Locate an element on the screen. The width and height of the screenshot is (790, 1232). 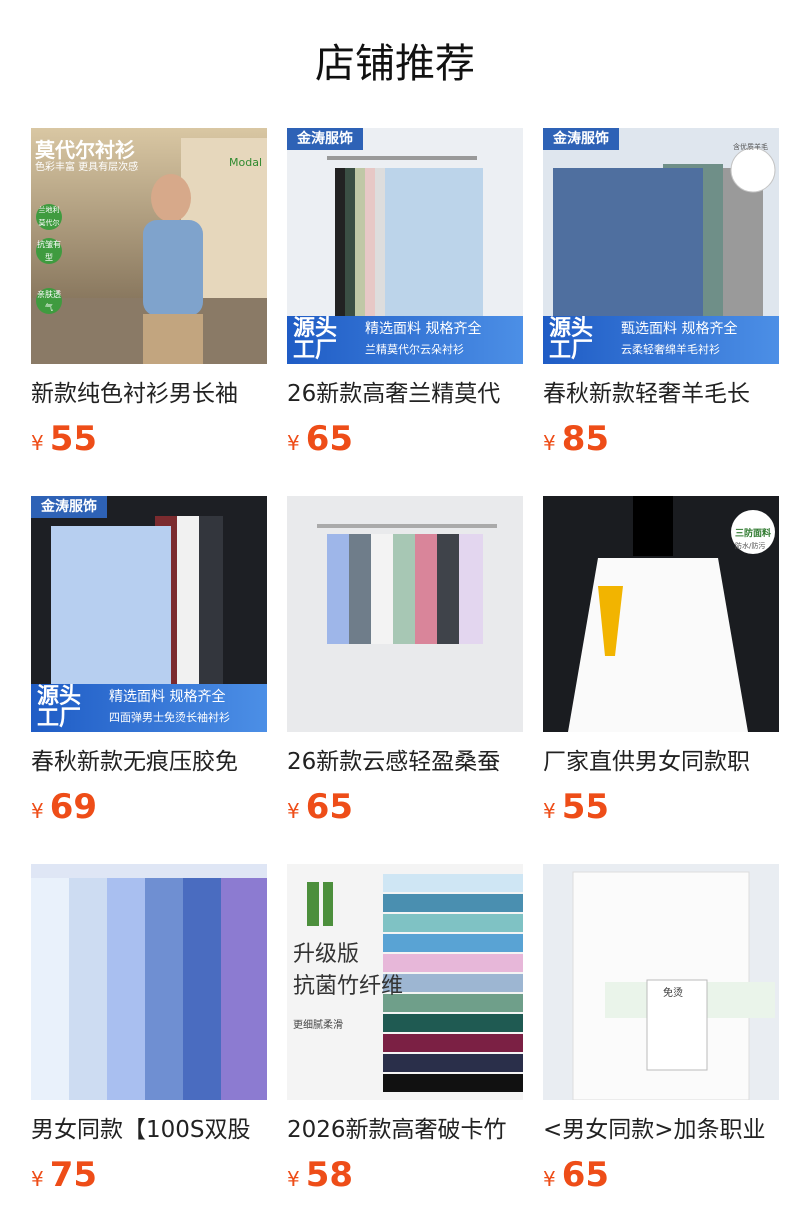
product-name: 2026新款高奢破卡竹 is located at coordinates (405, 1130).